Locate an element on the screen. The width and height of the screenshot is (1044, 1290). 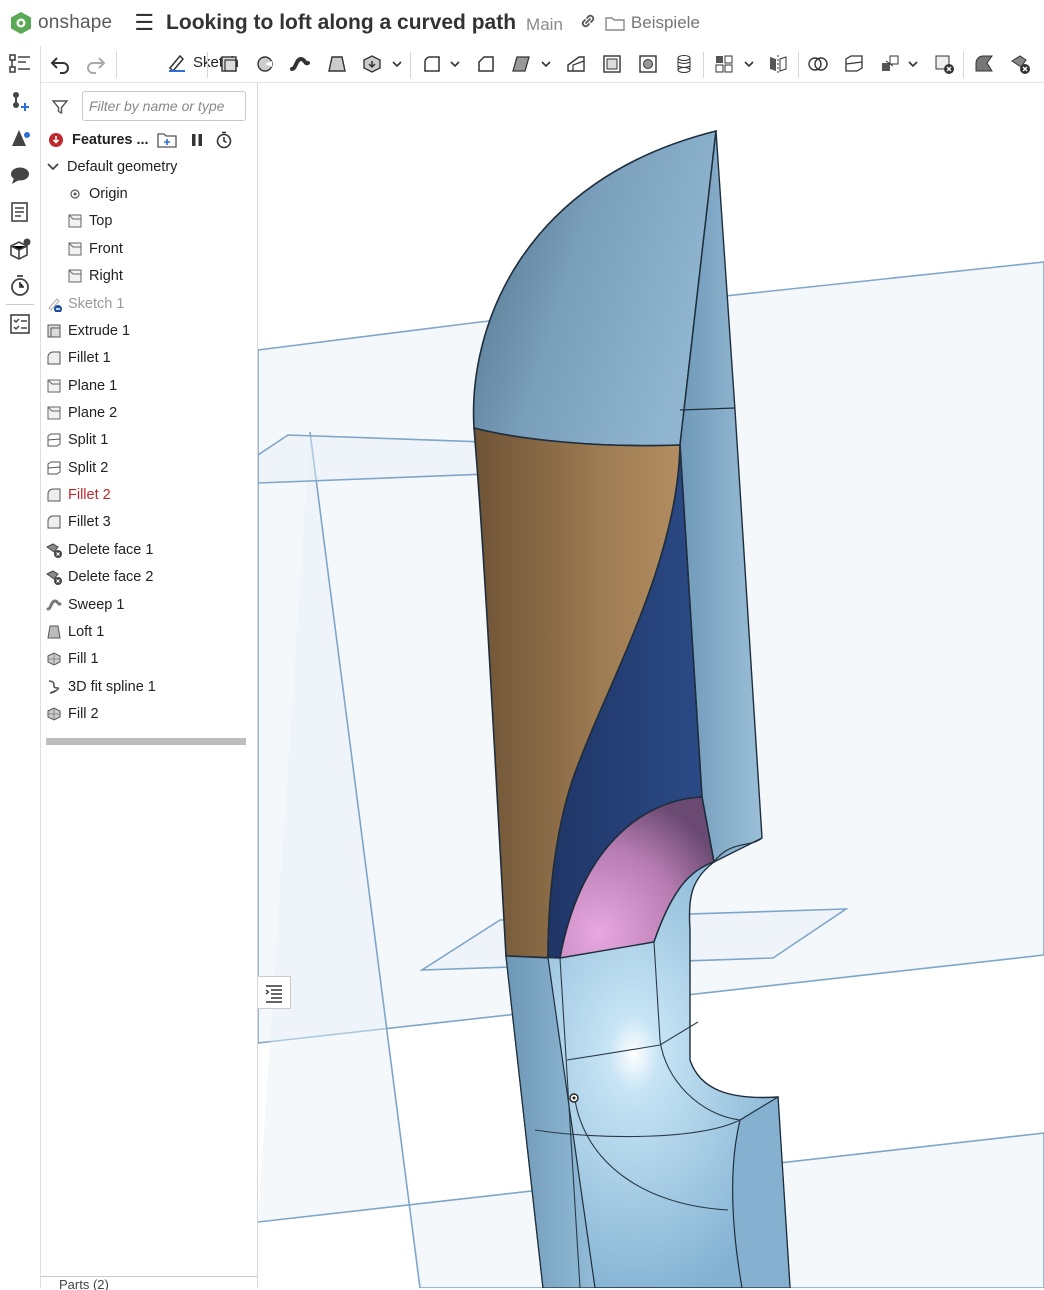
draft-icon is located at coordinates (521, 64).